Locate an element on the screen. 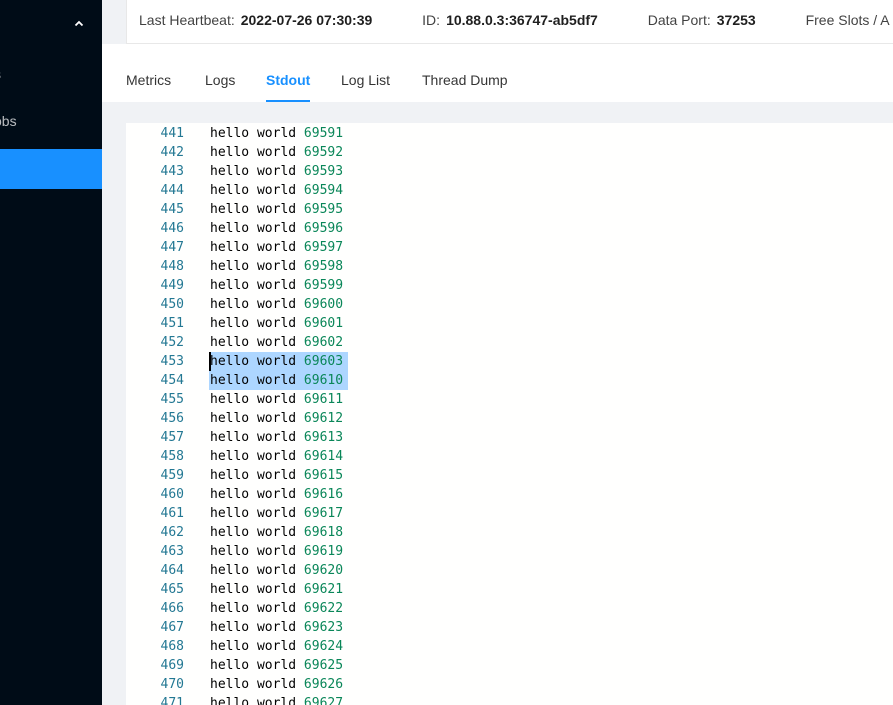 Image resolution: width=893 pixels, height=705 pixels. sidebar-item-active is located at coordinates (51, 169).